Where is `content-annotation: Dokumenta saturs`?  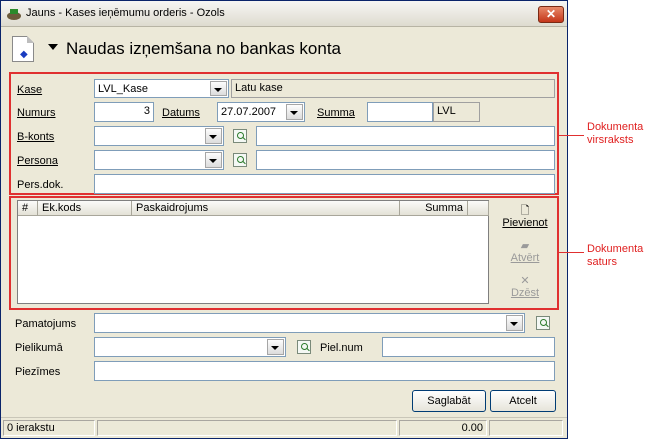
content-annotation: Dokumenta saturs is located at coordinates (615, 256).